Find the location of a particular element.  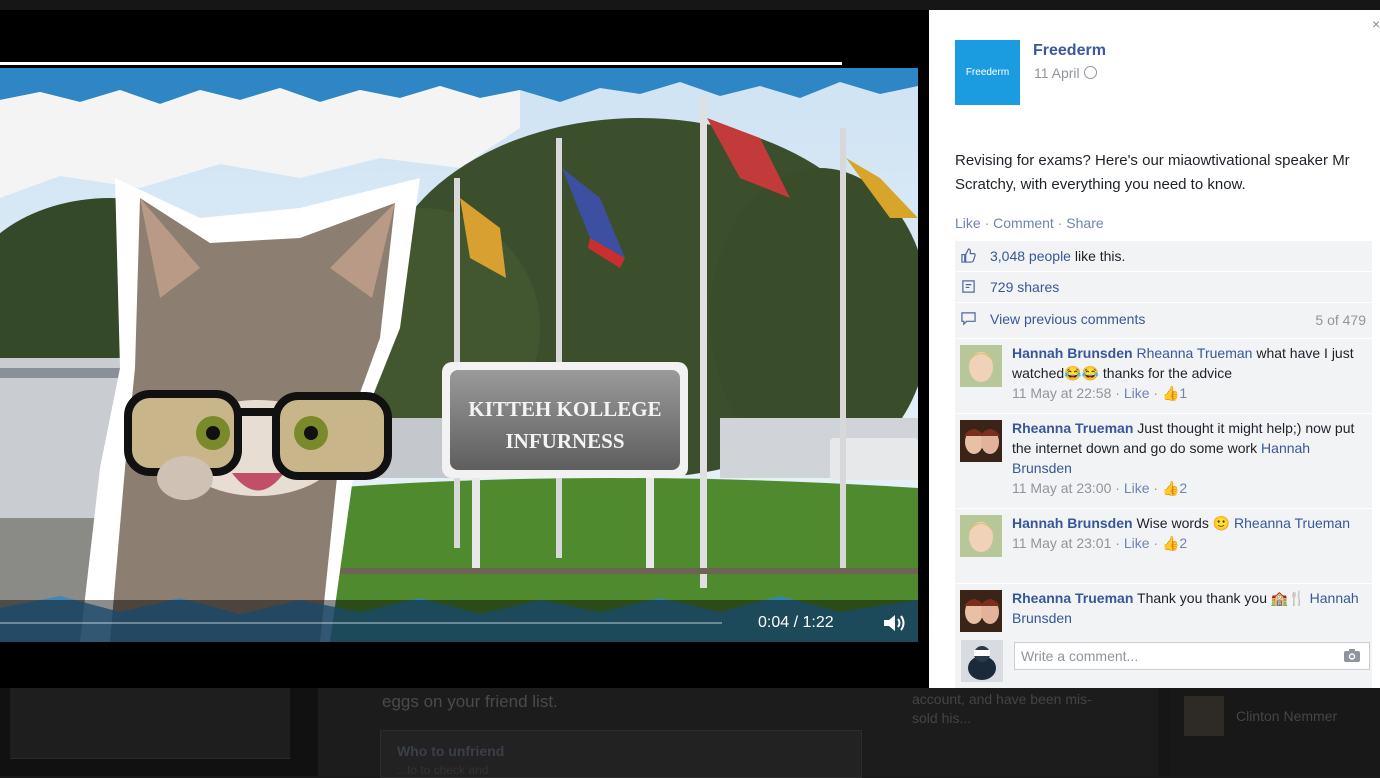

share-icon is located at coordinates (968, 286).